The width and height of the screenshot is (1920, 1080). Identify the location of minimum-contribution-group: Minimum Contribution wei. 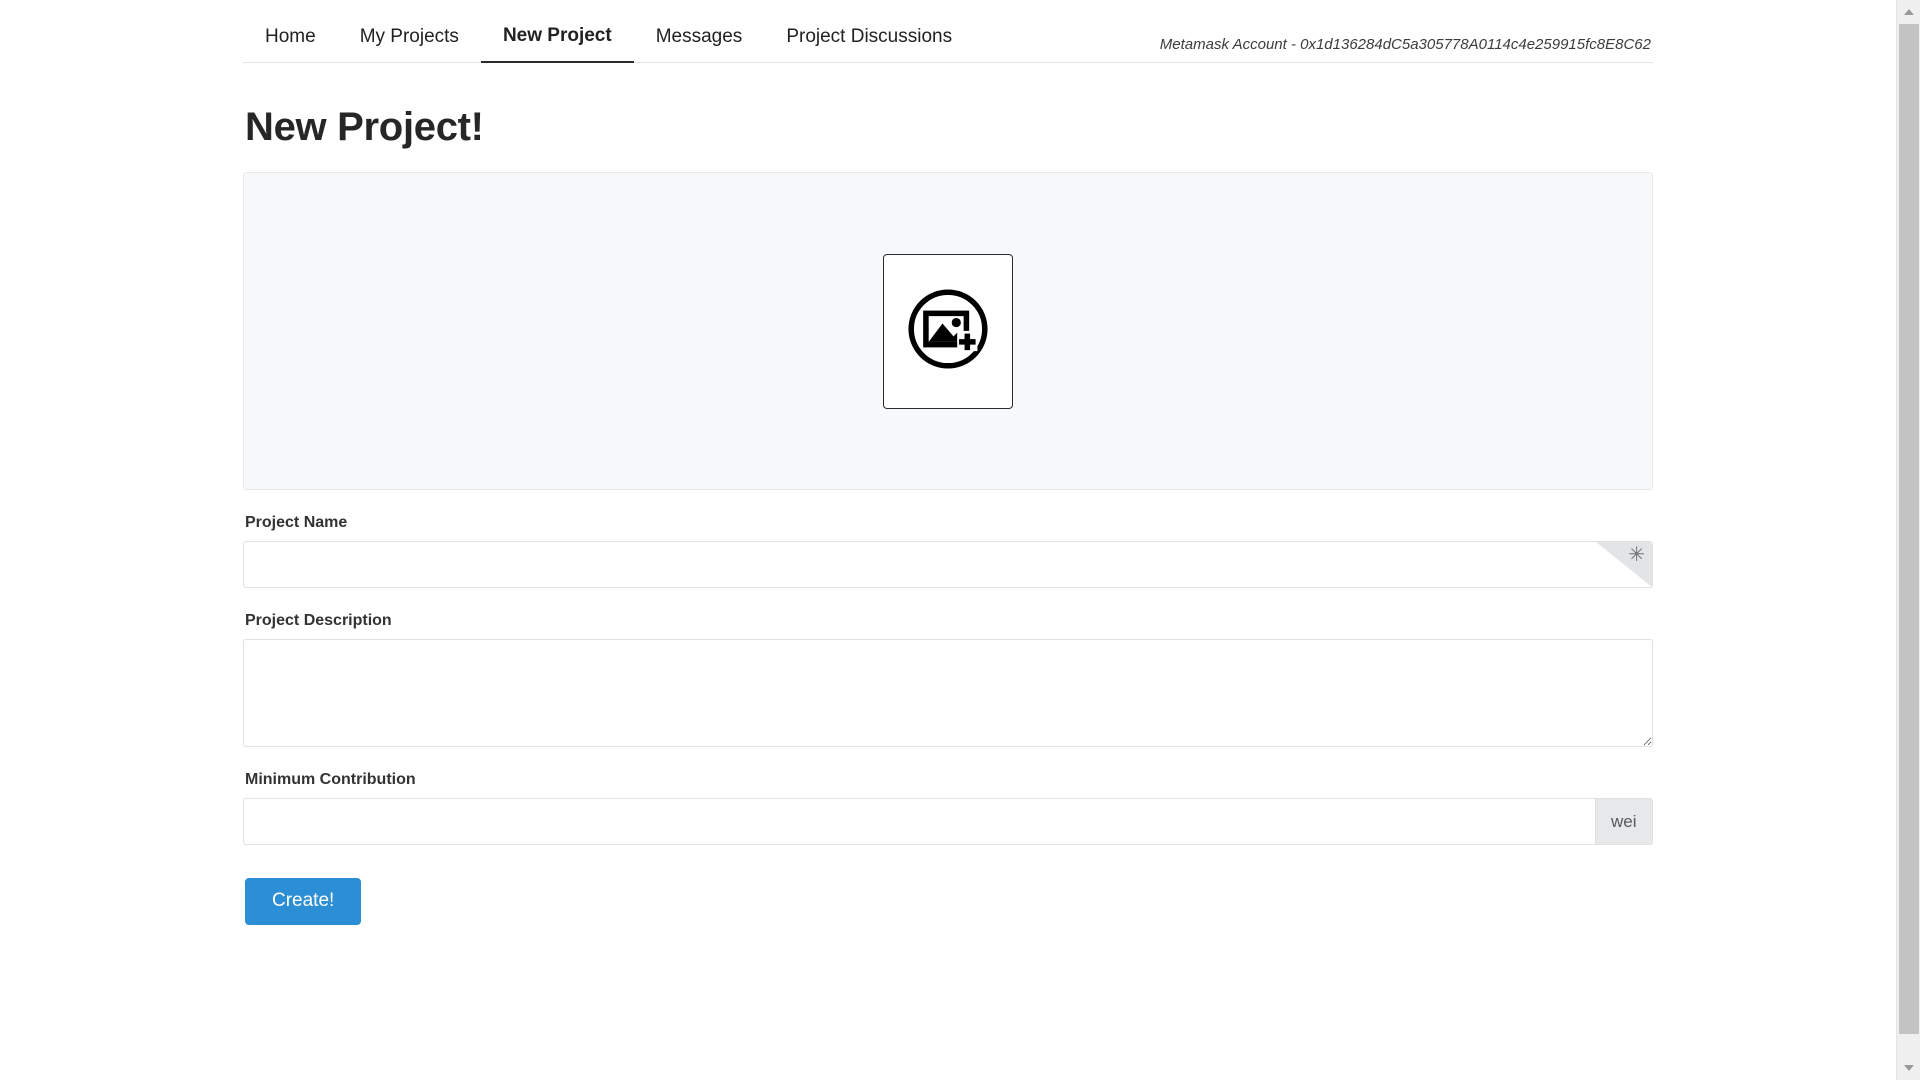
(948, 808).